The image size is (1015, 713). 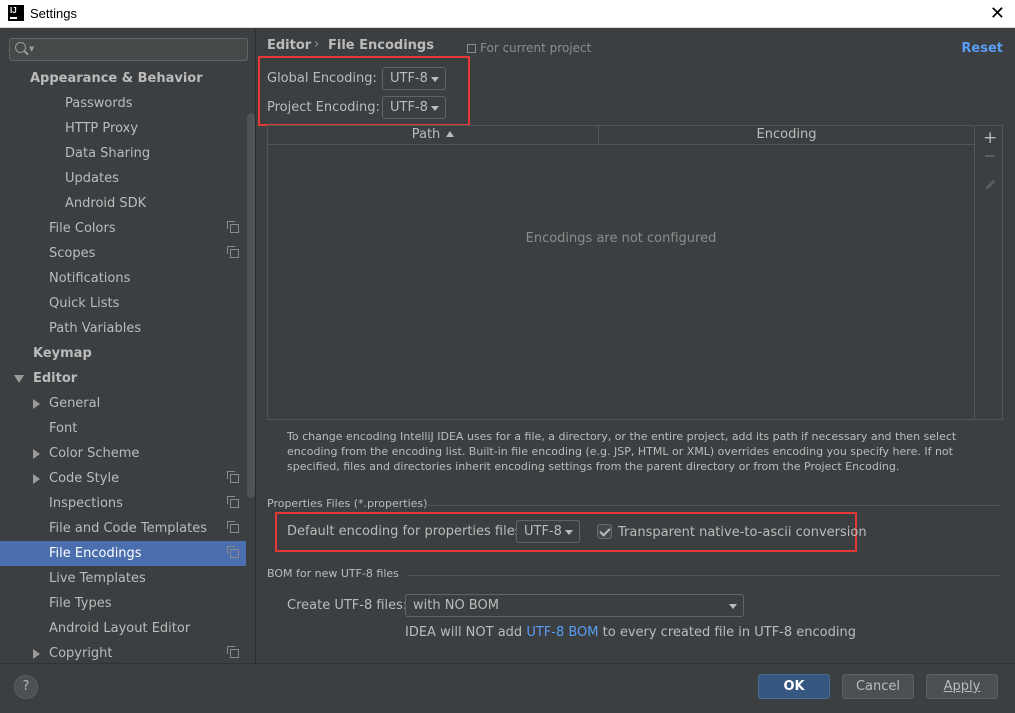 I want to click on breadcrumb-parent: Editor, so click(x=289, y=45).